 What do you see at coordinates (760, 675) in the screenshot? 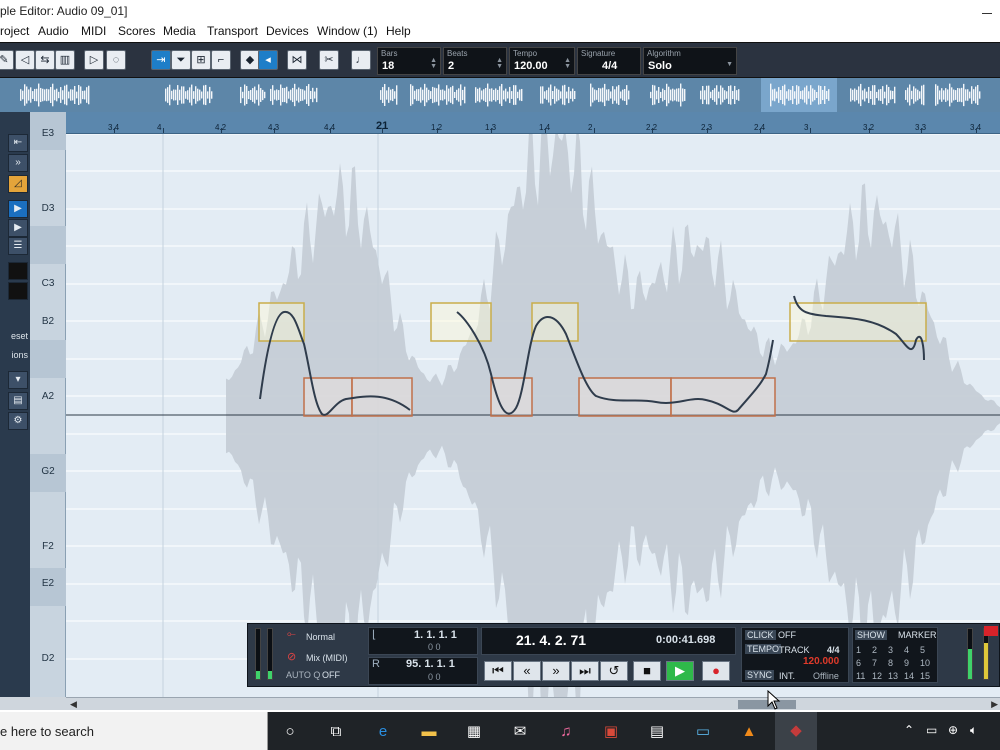
I see `sync-button: SYNC` at bounding box center [760, 675].